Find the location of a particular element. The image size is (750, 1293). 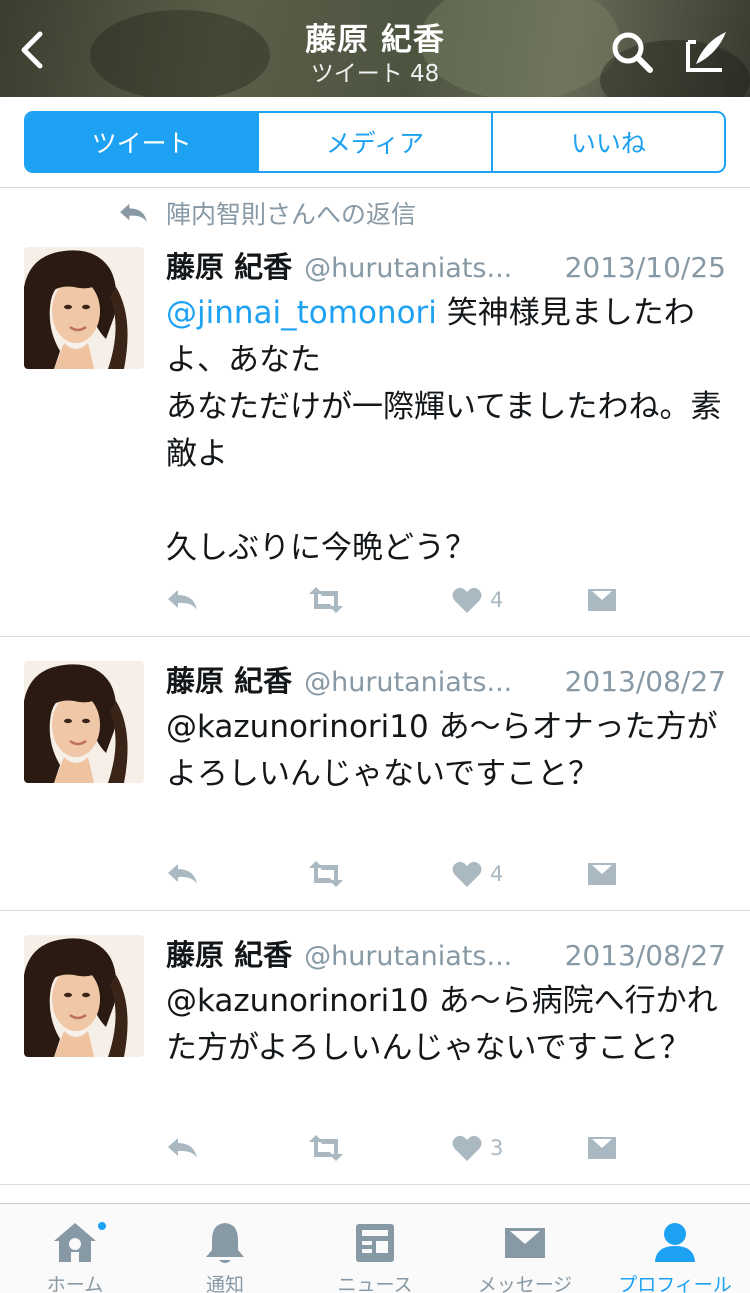

search-icon is located at coordinates (632, 52).